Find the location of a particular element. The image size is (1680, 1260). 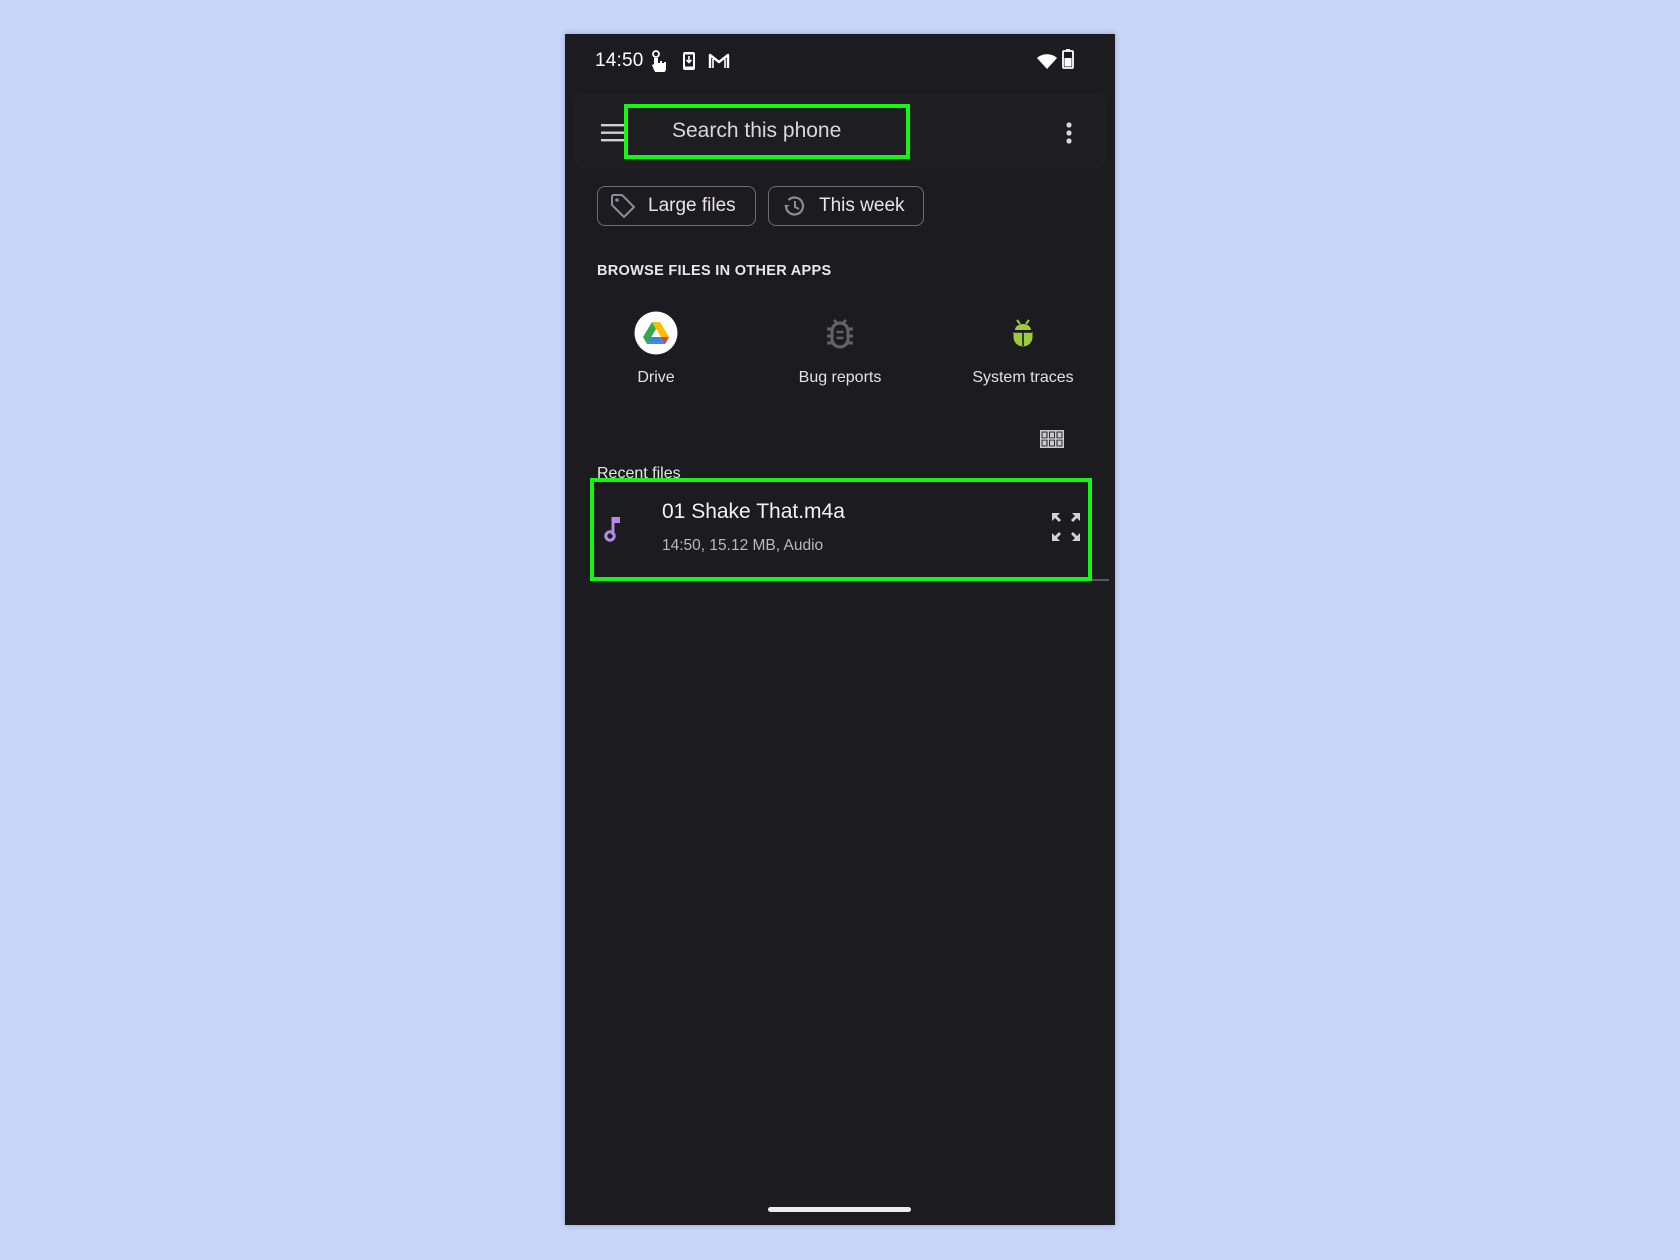

wifi-icon is located at coordinates (1047, 63).